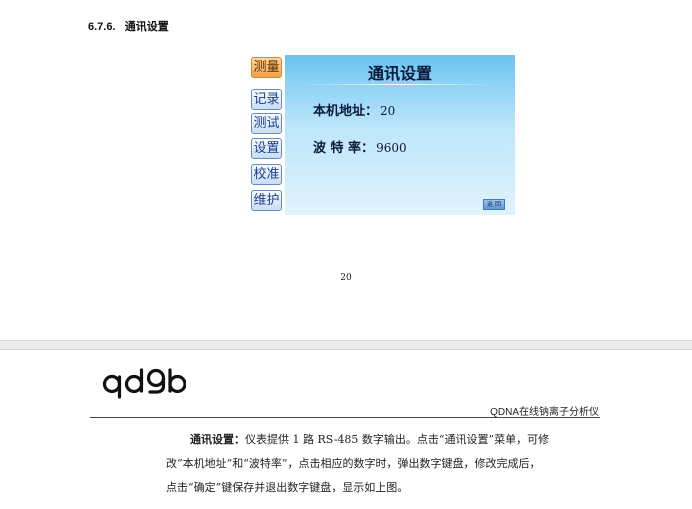 Image resolution: width=692 pixels, height=509 pixels. What do you see at coordinates (346, 345) in the screenshot?
I see `page-separator` at bounding box center [346, 345].